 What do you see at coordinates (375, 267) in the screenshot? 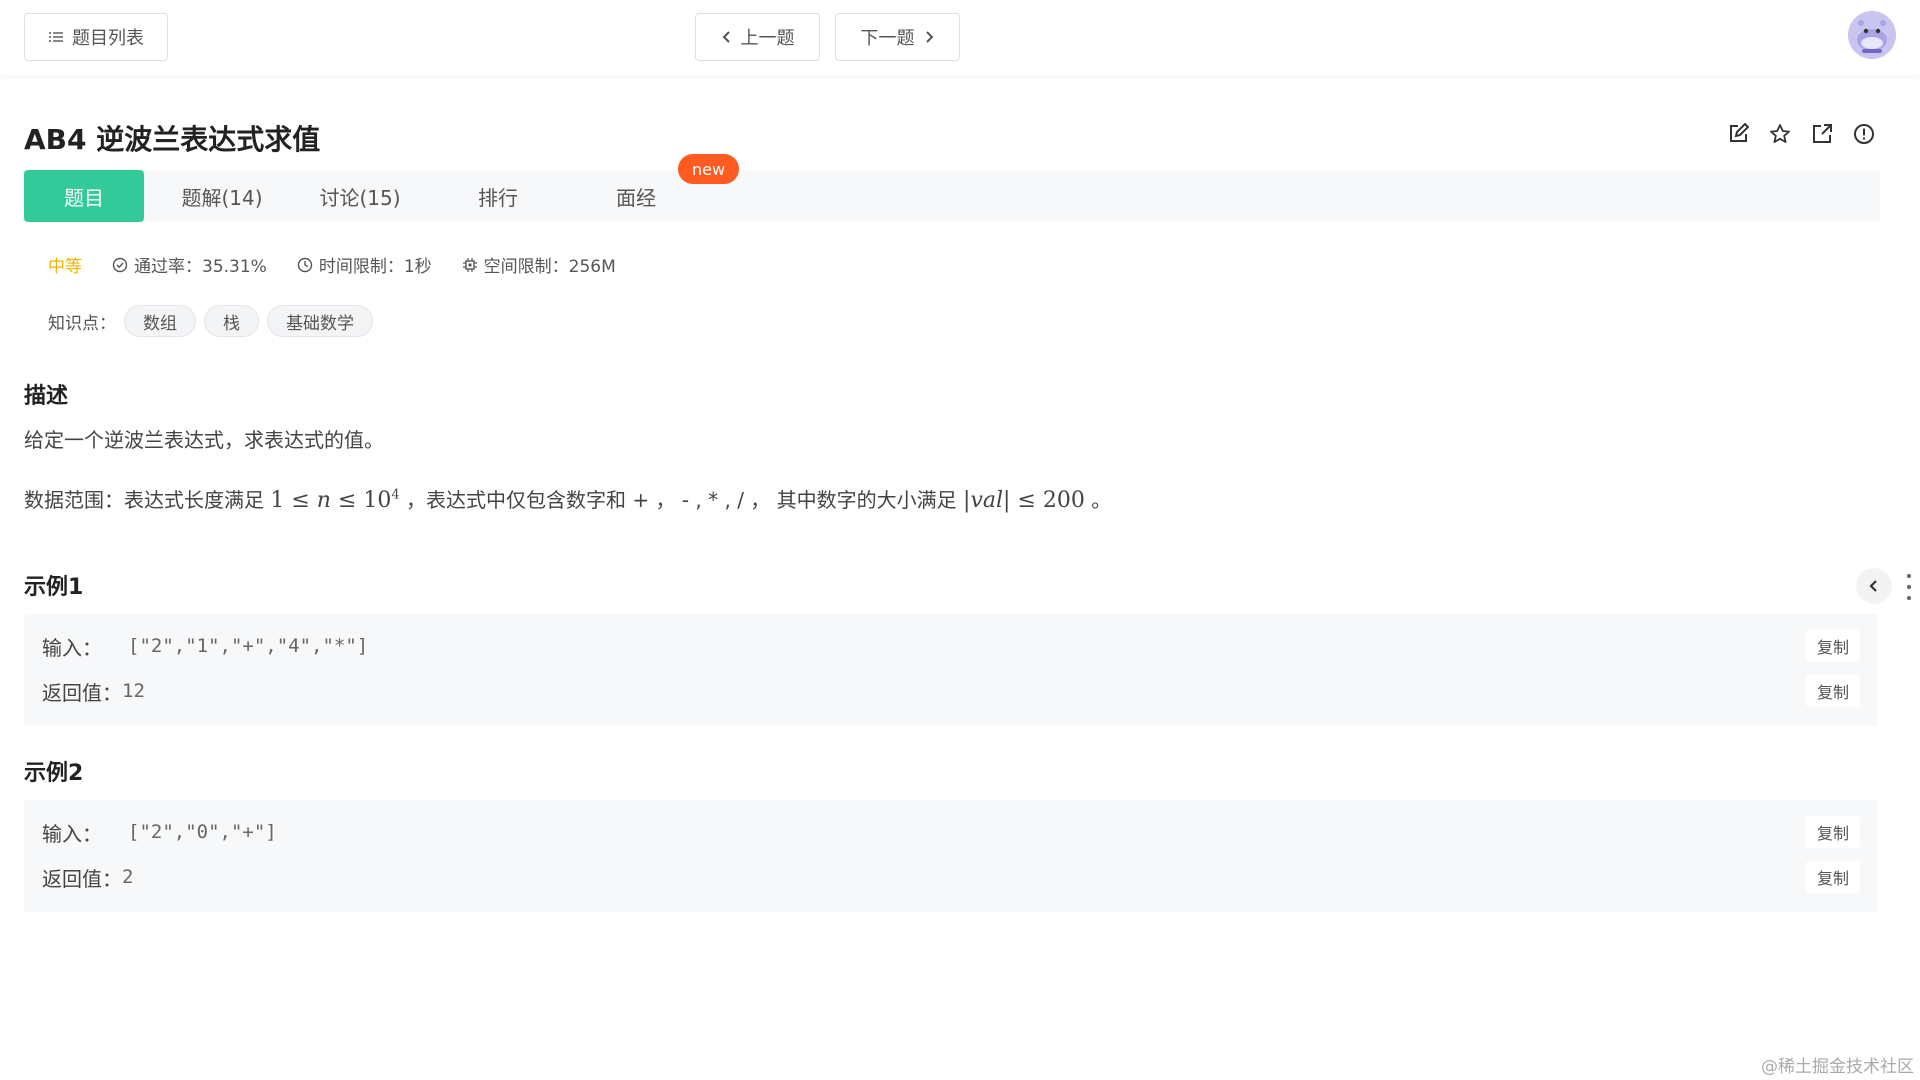
I see `time-limit-text: 时间限制：1秒` at bounding box center [375, 267].